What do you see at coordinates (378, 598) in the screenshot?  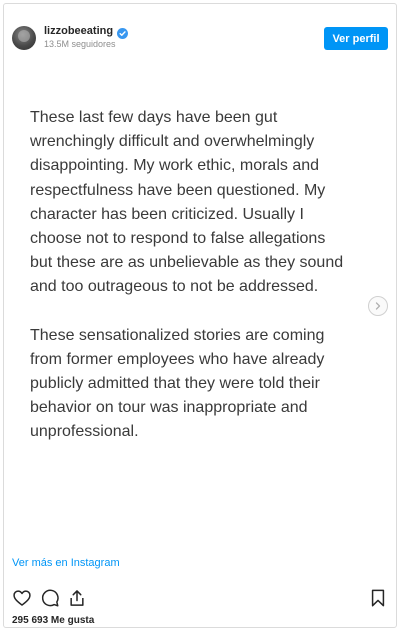 I see `bookmark-icon` at bounding box center [378, 598].